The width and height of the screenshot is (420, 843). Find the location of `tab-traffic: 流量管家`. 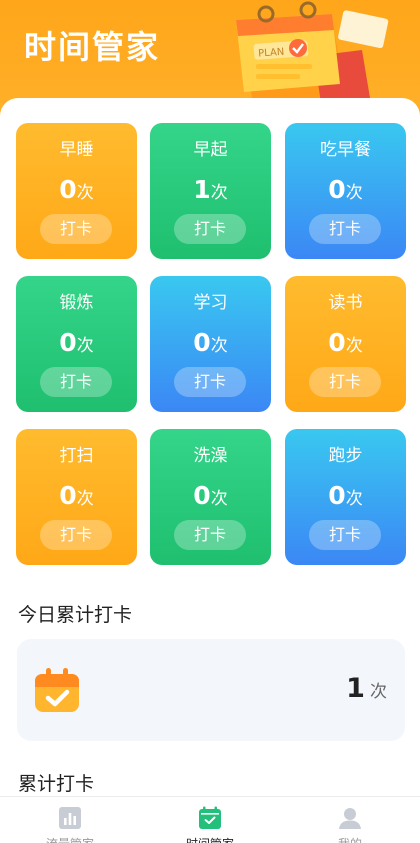

tab-traffic: 流量管家 is located at coordinates (70, 820).